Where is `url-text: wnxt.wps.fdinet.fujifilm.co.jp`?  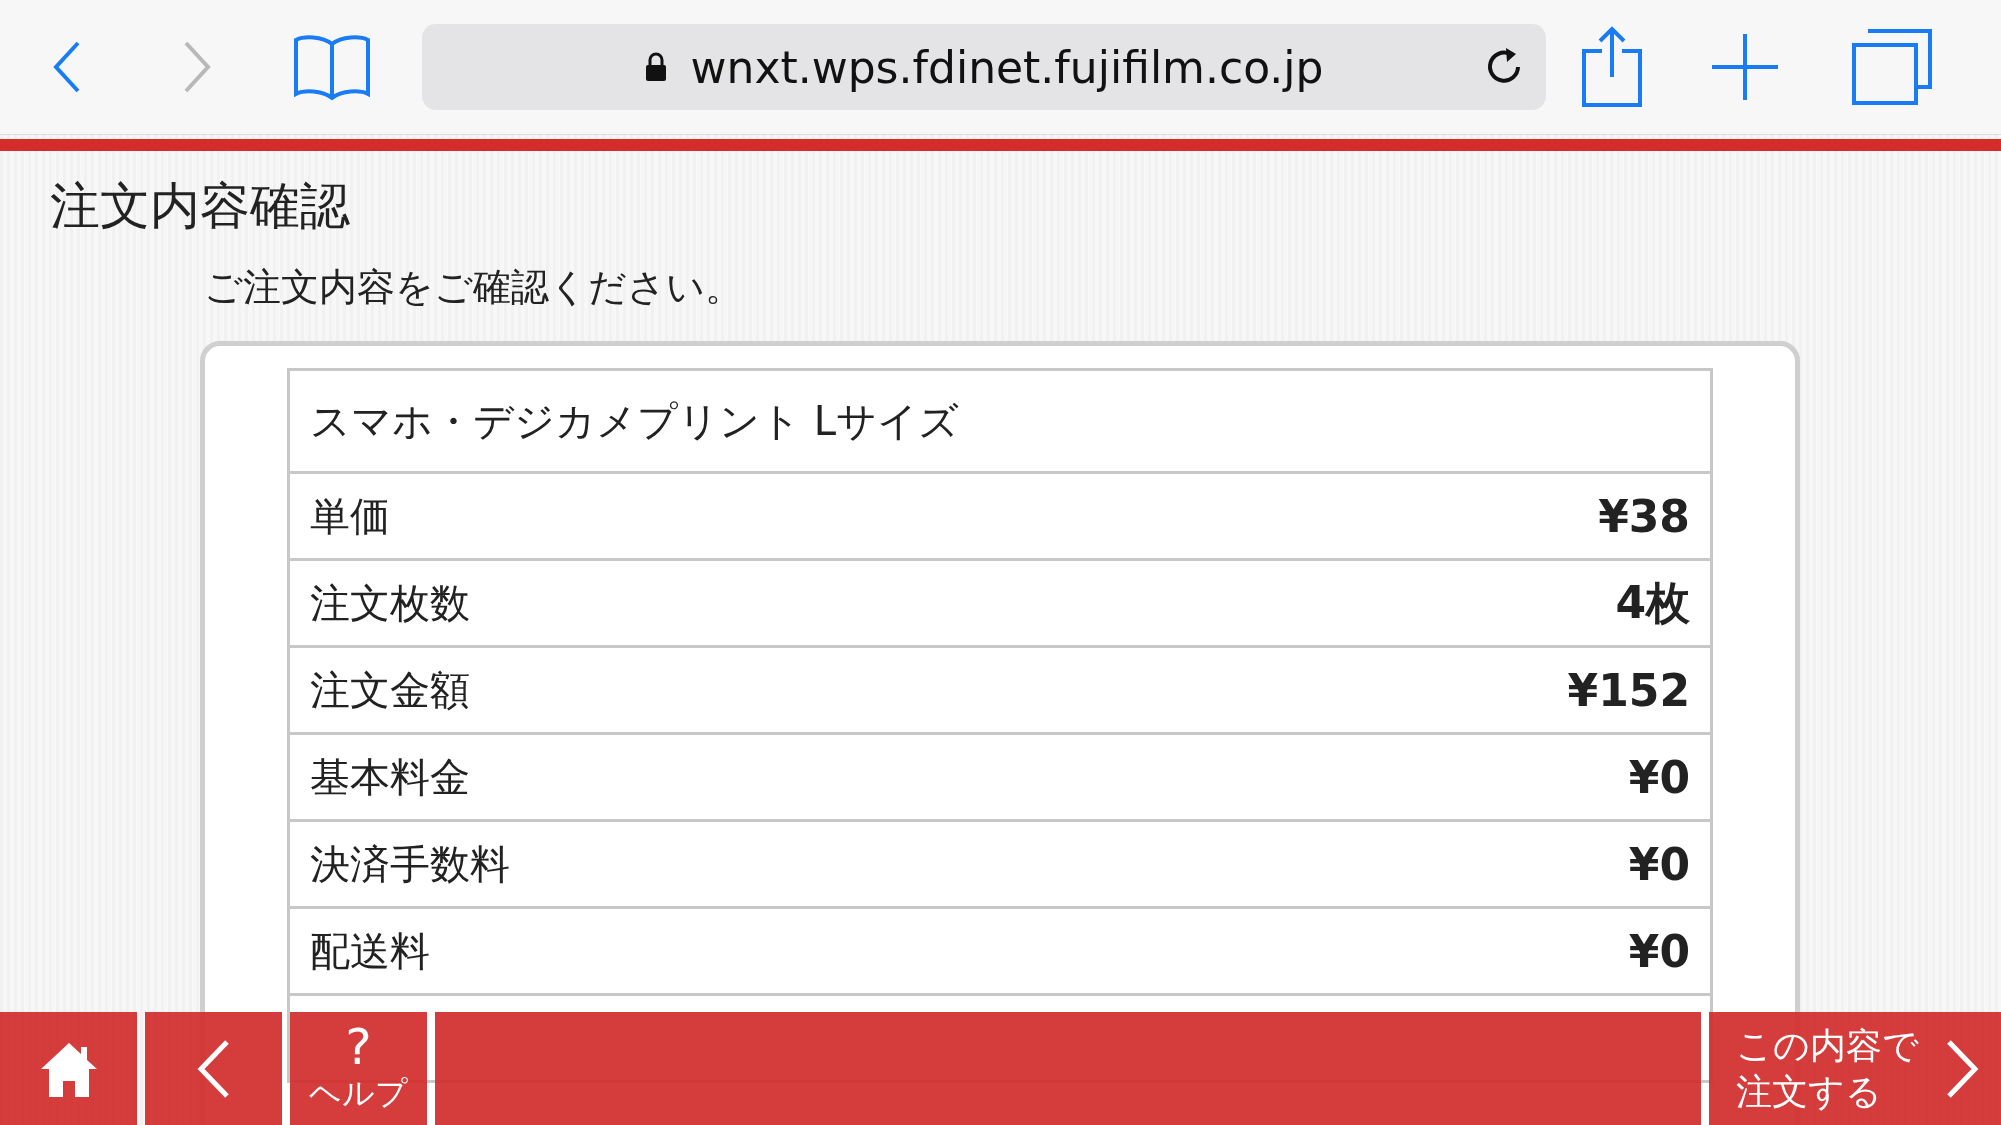 url-text: wnxt.wps.fdinet.fujifilm.co.jp is located at coordinates (1007, 67).